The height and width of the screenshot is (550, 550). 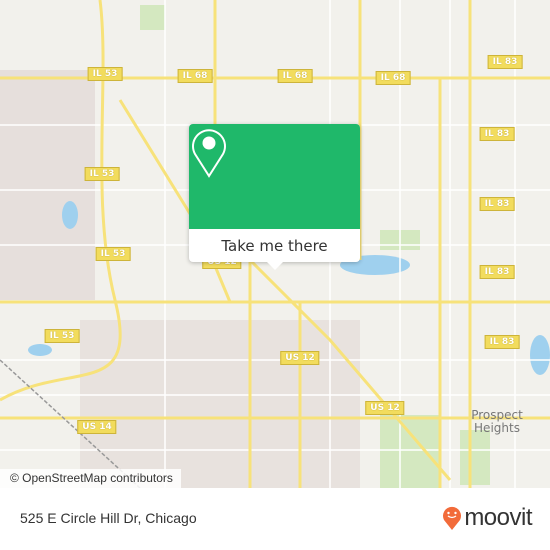 What do you see at coordinates (275, 519) in the screenshot?
I see `footer-bar: 525 E Circle Hill Dr, Chicago moovit` at bounding box center [275, 519].